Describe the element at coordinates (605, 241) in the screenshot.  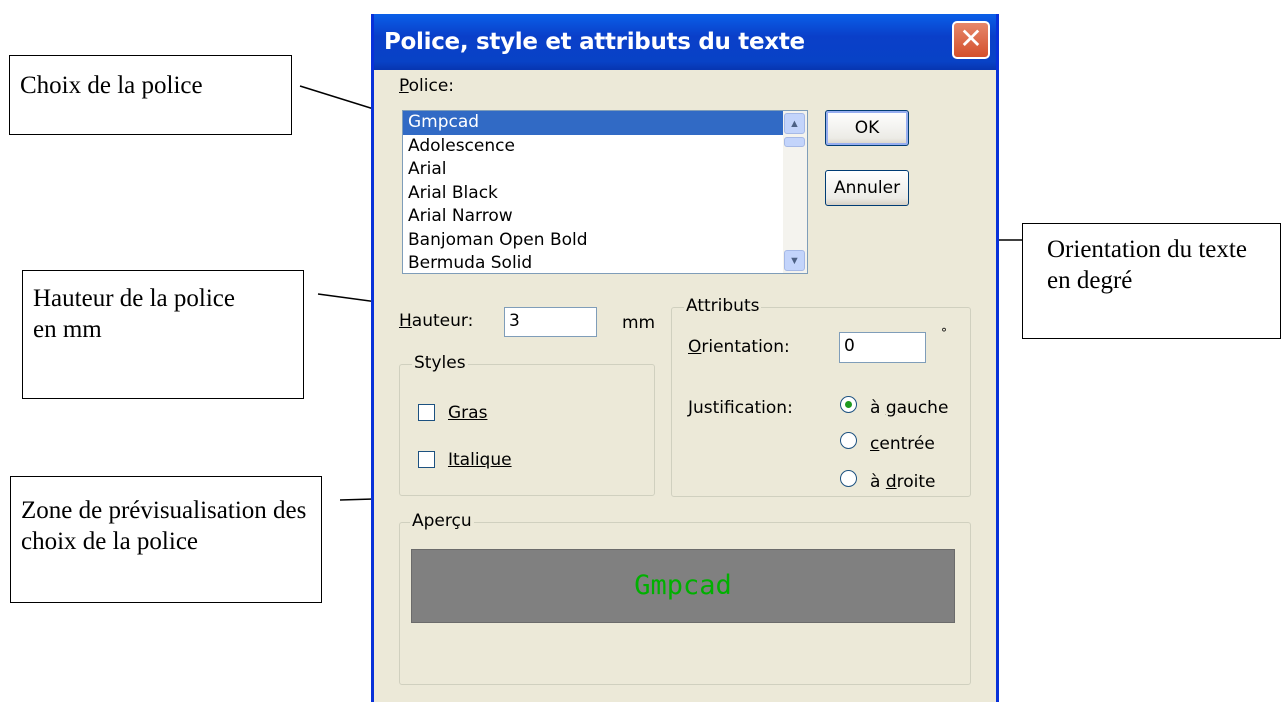
I see `font-list-item: Banjoman Open Bold` at that location.